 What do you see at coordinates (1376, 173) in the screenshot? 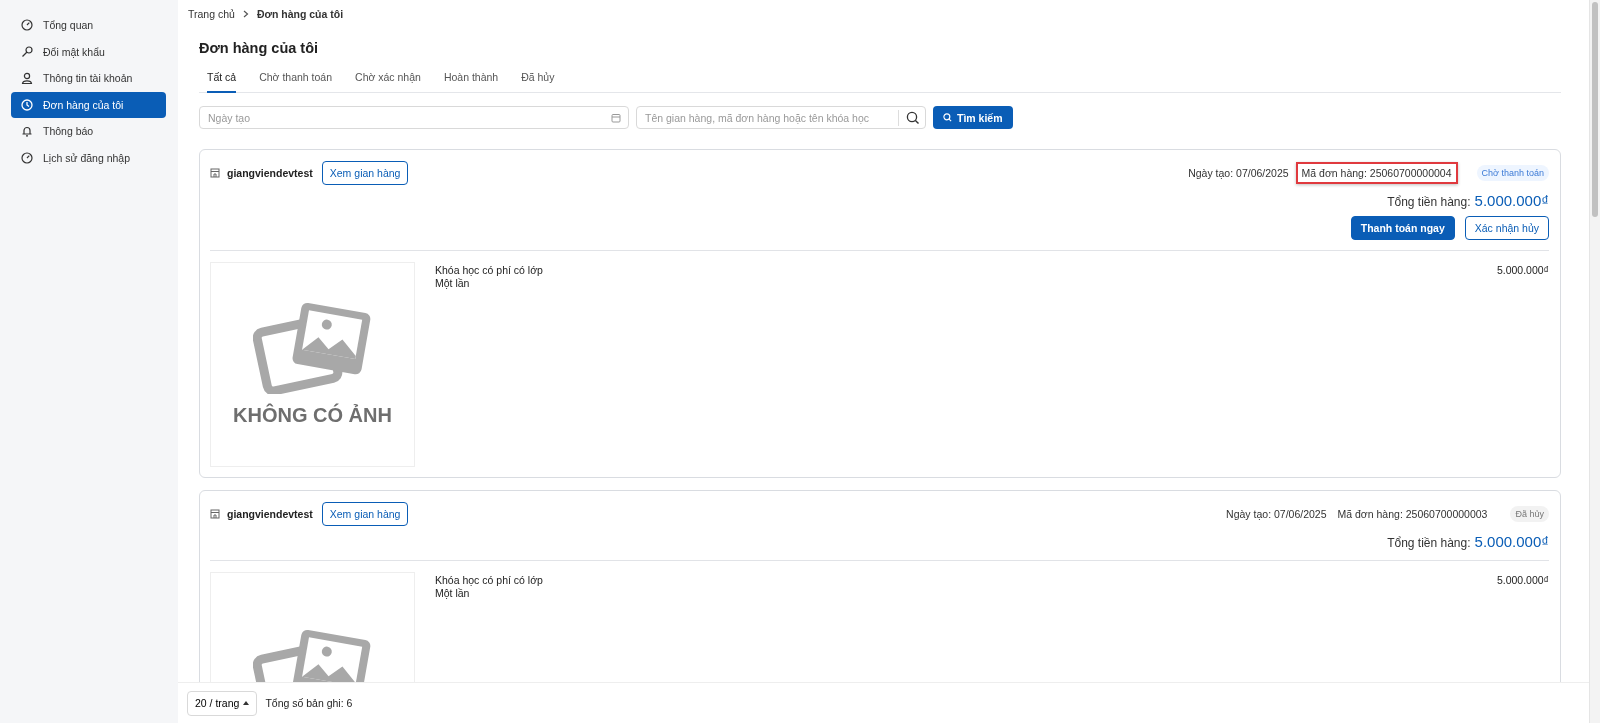
I see `order-code: Mã đơn hàng: 25060700000004` at bounding box center [1376, 173].